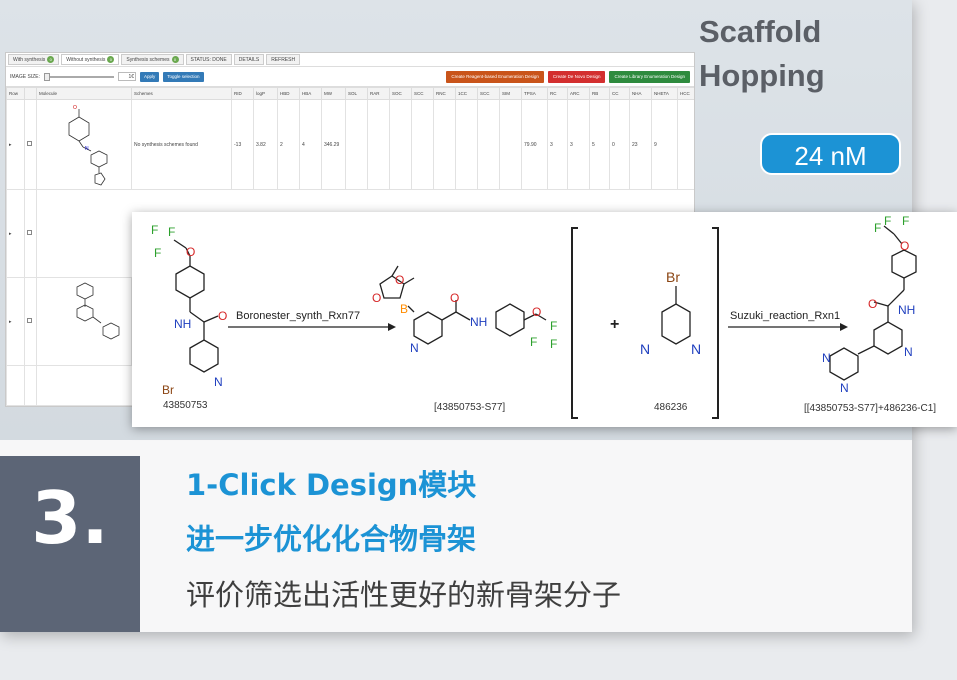 Image resolution: width=957 pixels, height=680 pixels. What do you see at coordinates (830, 154) in the screenshot?
I see `potency-badge: 24 nM` at bounding box center [830, 154].